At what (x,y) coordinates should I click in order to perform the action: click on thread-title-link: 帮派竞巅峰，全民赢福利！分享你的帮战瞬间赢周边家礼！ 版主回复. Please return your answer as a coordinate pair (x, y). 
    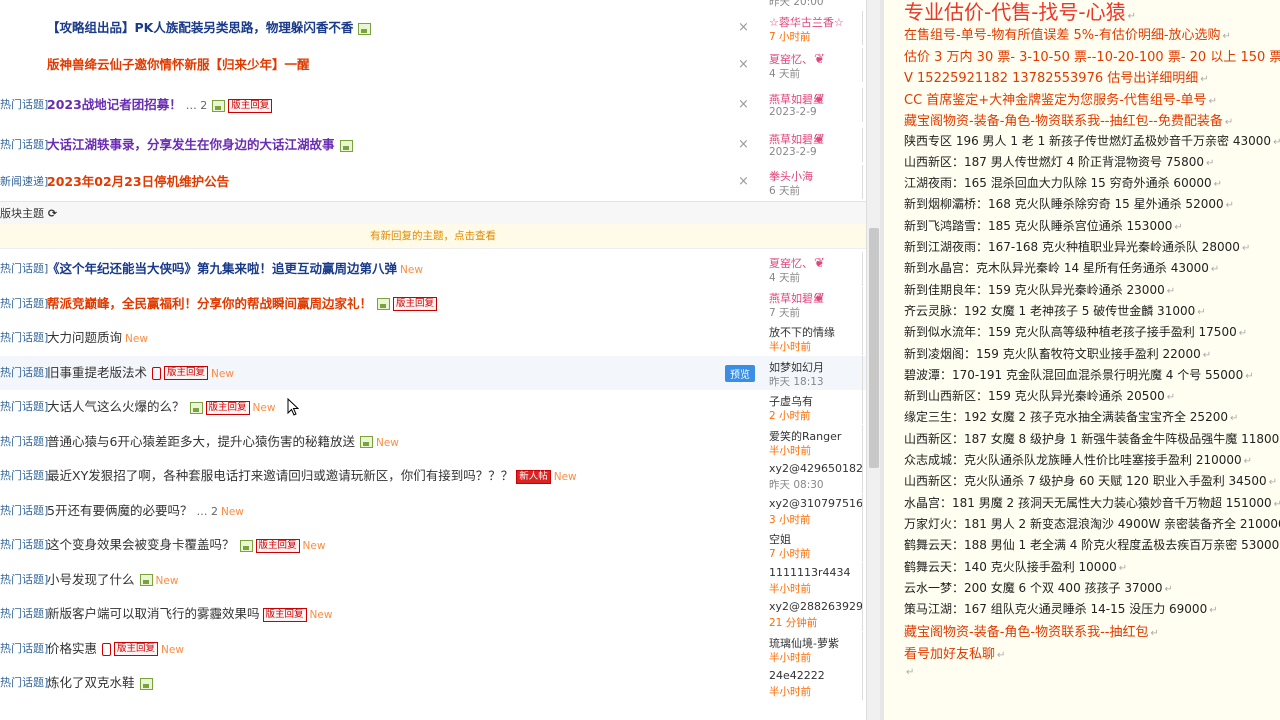
    Looking at the image, I should click on (242, 304).